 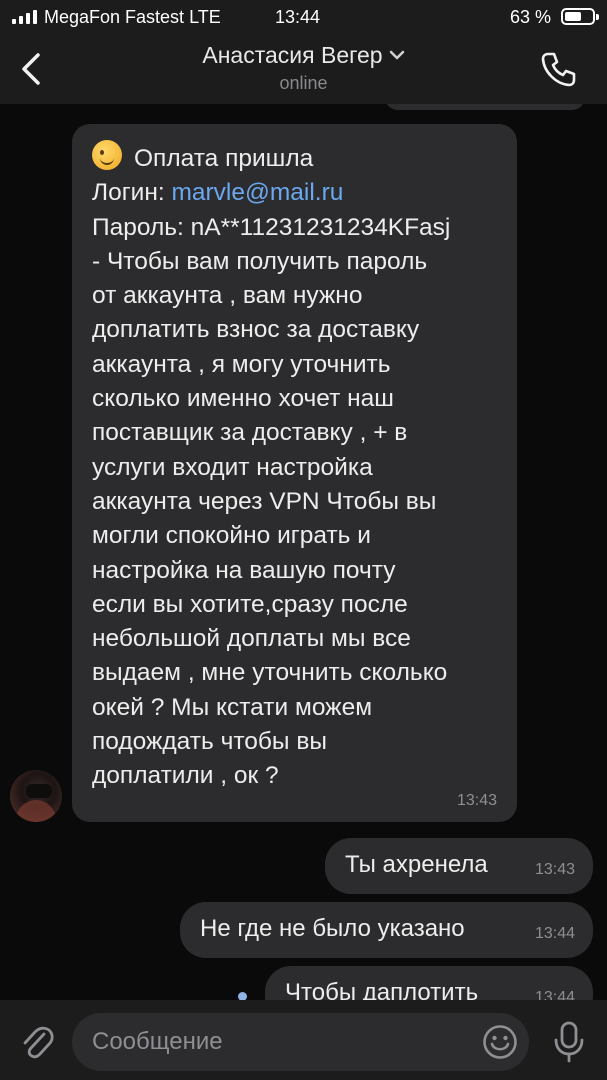 I want to click on message-line: Логин: marvle@mail.ru, so click(x=218, y=193).